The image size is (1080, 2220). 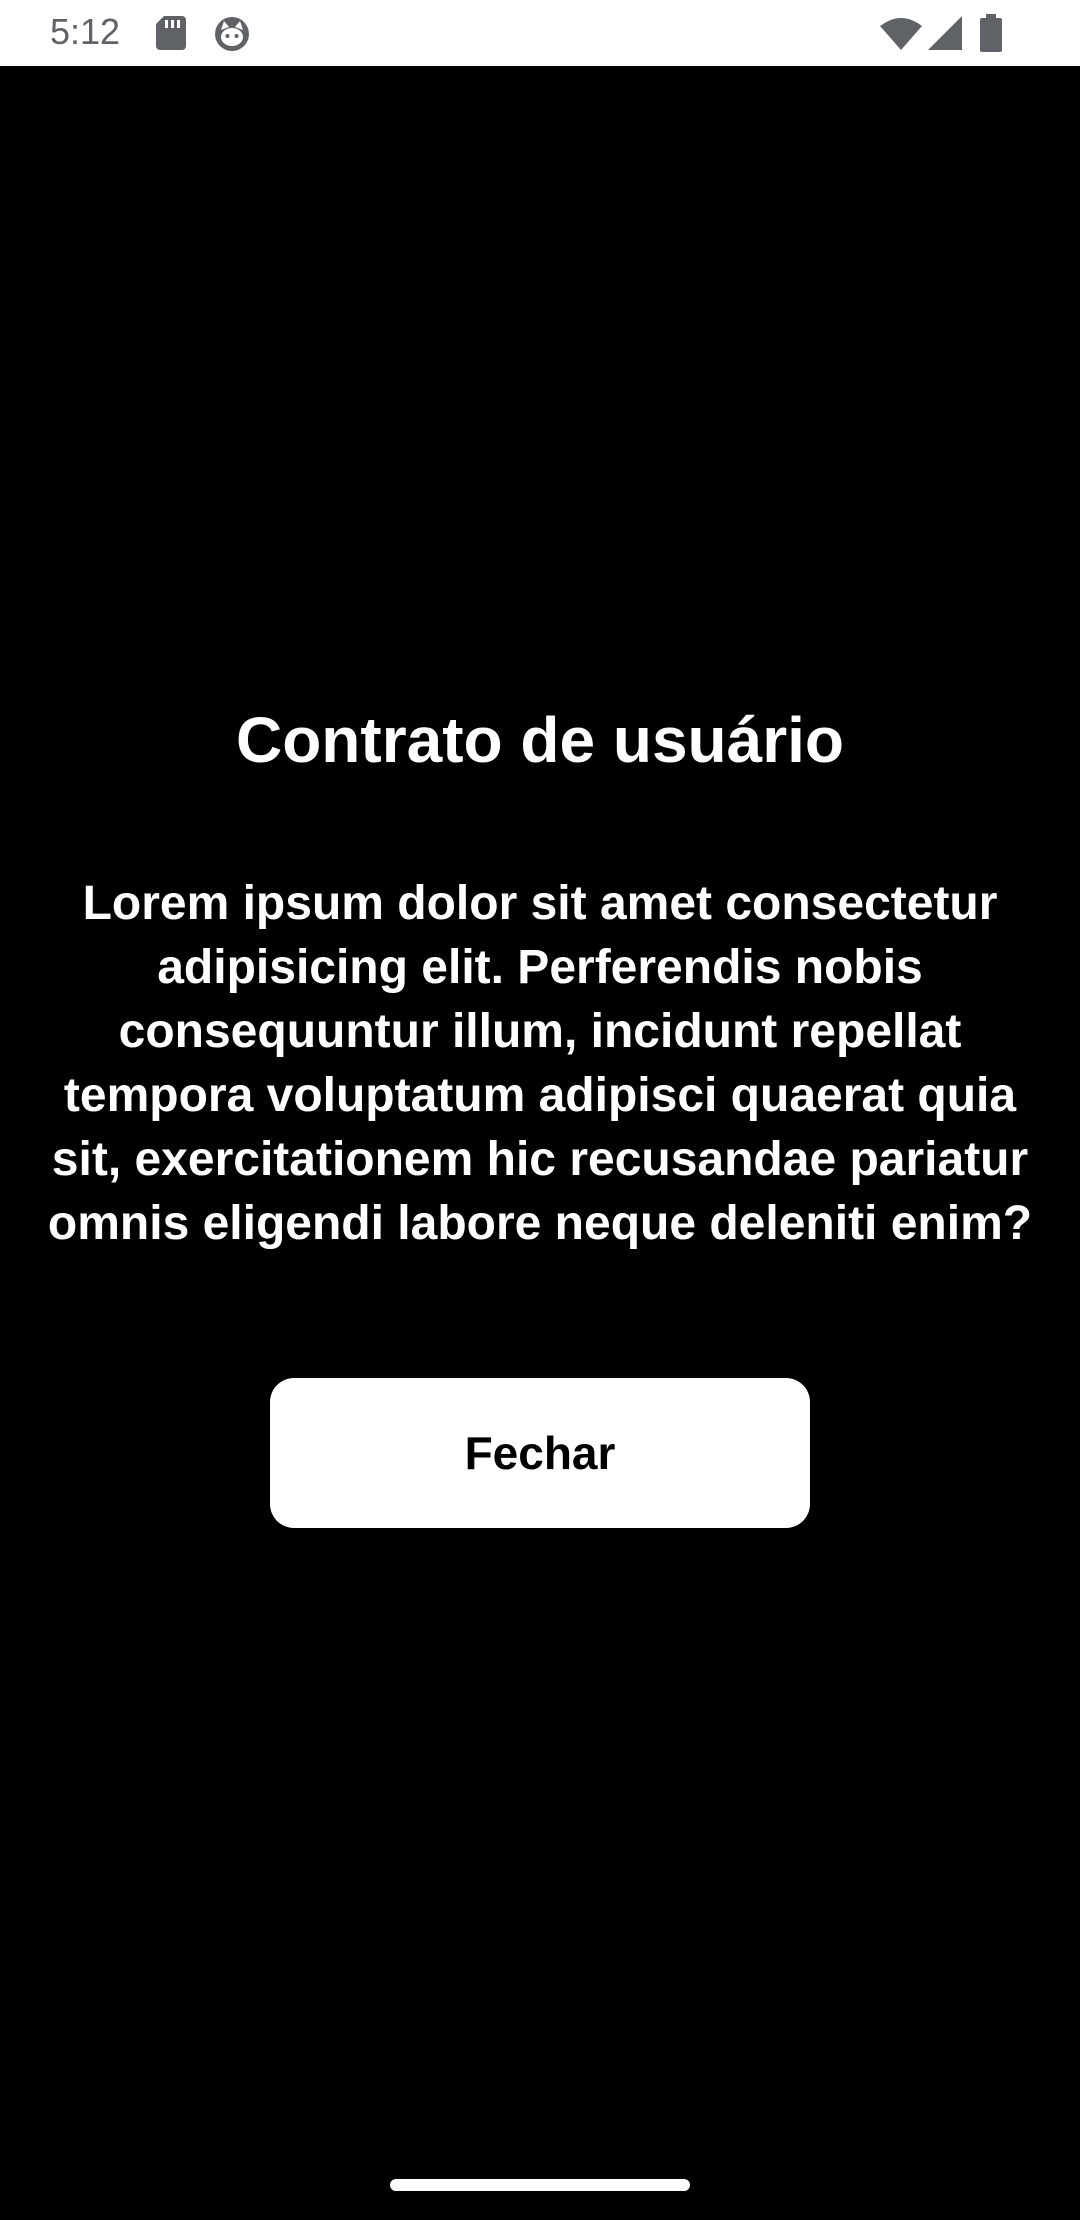 I want to click on close-button: Fechar, so click(x=540, y=1453).